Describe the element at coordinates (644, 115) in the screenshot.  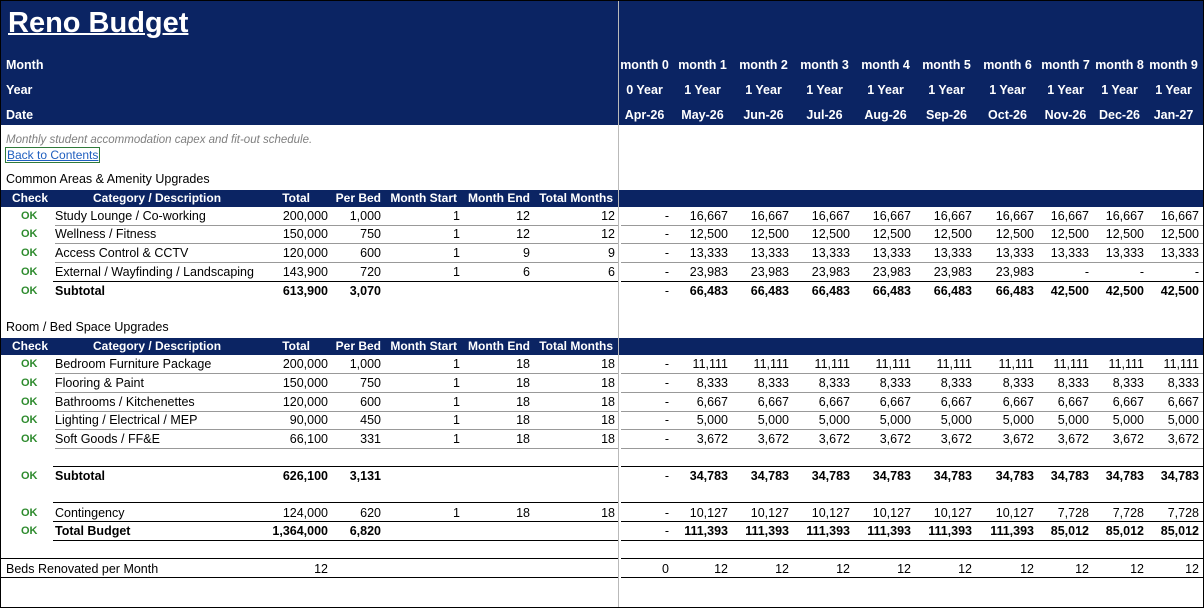
I see `header-date-cell: Apr-26` at that location.